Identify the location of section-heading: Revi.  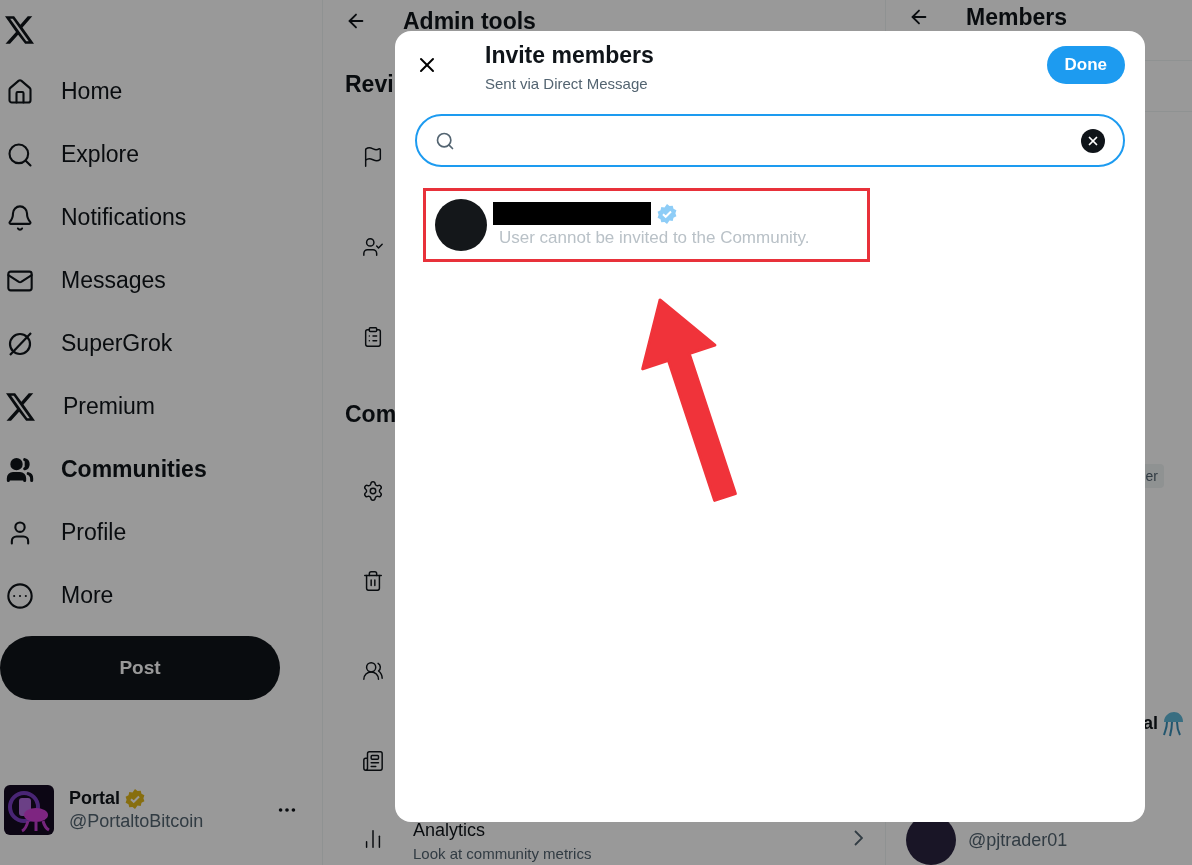
(369, 84).